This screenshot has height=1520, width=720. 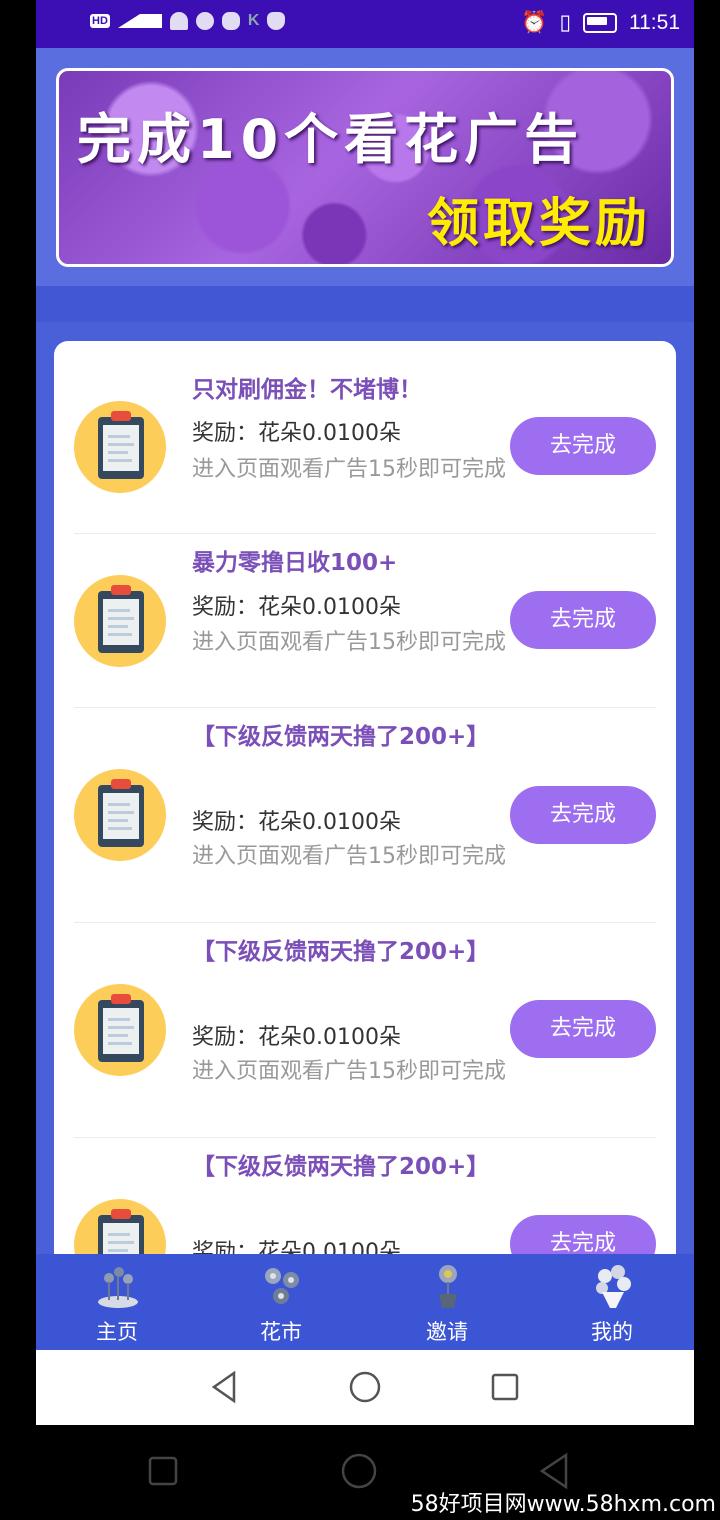 I want to click on divider-stripe, so click(x=365, y=304).